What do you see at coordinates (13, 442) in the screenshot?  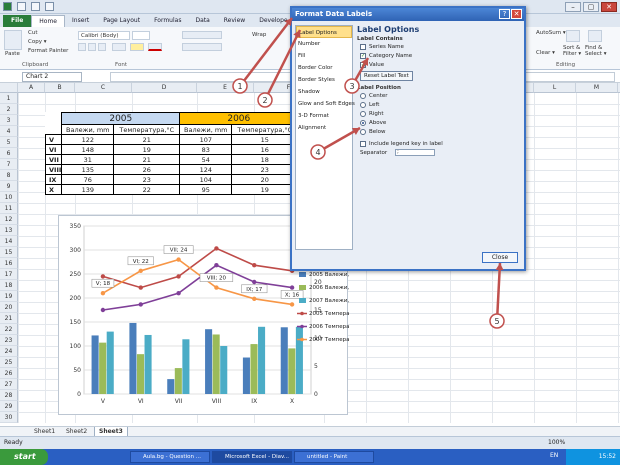 I see `status-ready: Ready` at bounding box center [13, 442].